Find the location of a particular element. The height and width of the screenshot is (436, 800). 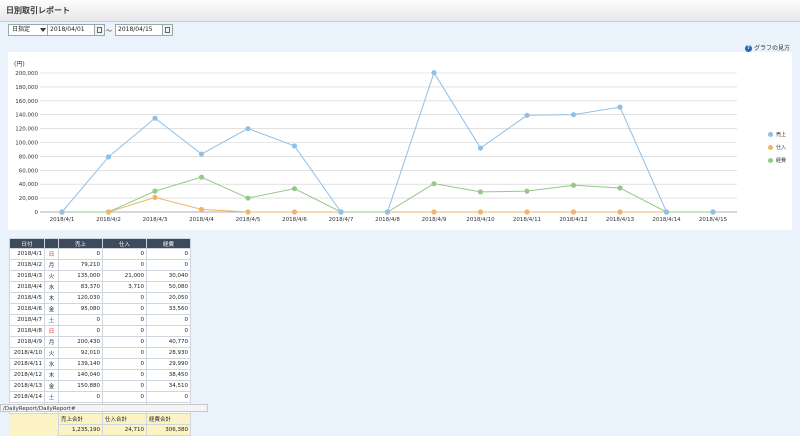

table-row: 2018/4/2 月 79,210 0 0 is located at coordinates (100, 265).